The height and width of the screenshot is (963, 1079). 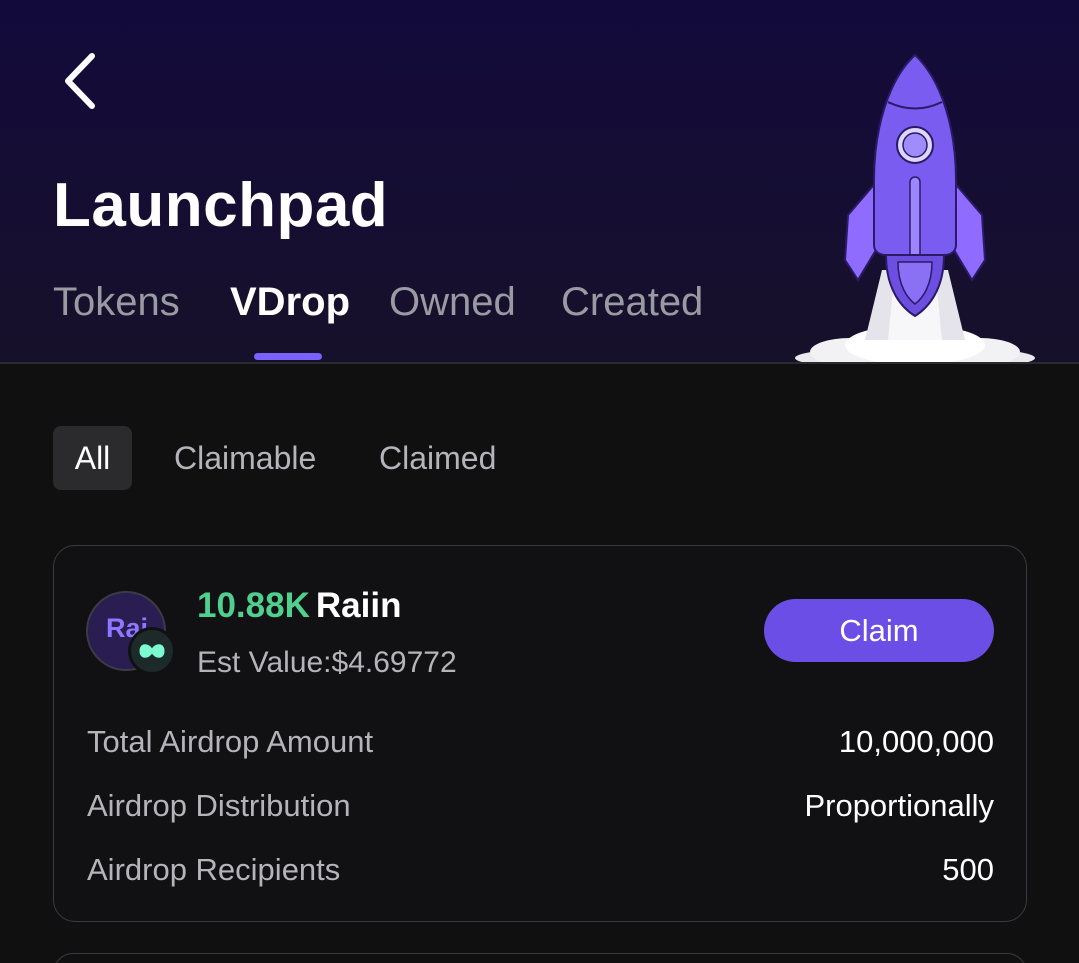 I want to click on token-symbol: Raiin, so click(x=358, y=605).